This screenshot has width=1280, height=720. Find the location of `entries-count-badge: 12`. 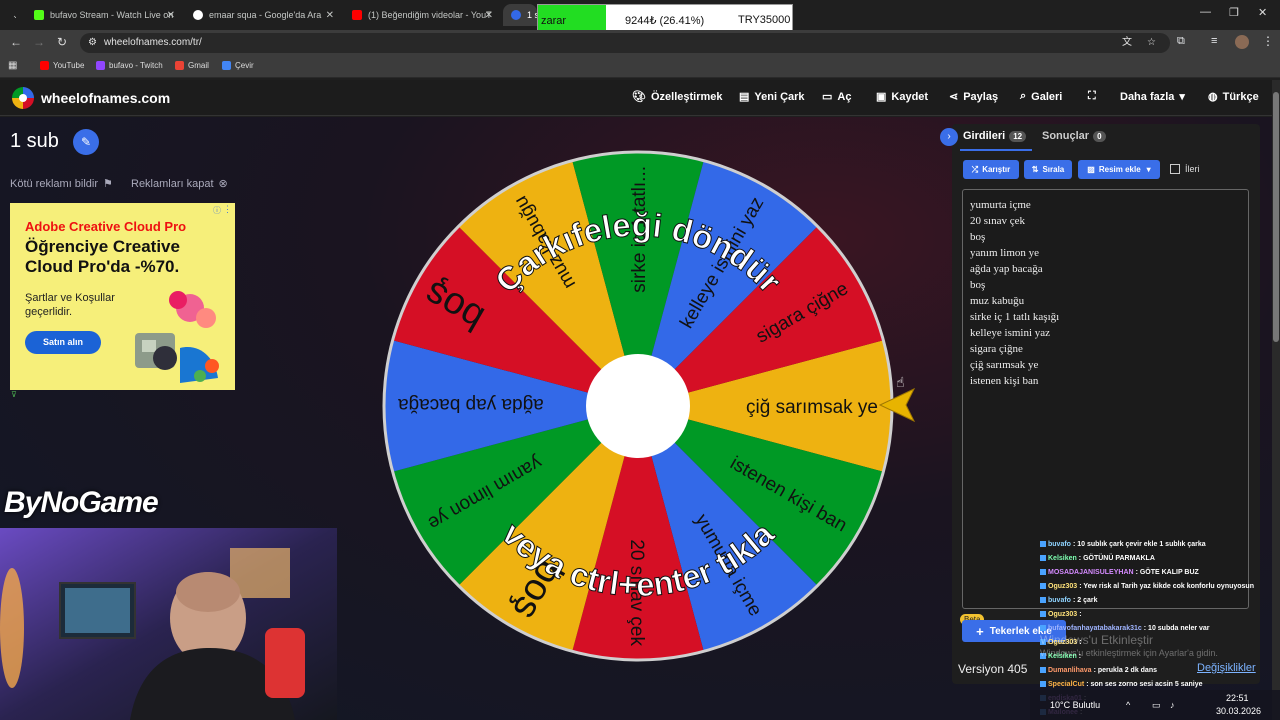

entries-count-badge: 12 is located at coordinates (1018, 136).